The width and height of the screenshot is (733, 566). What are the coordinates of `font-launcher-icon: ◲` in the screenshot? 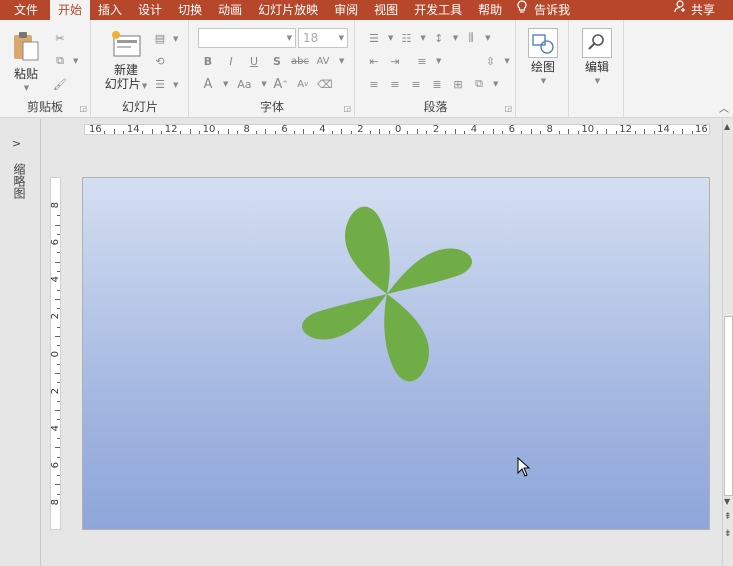 It's located at (347, 108).